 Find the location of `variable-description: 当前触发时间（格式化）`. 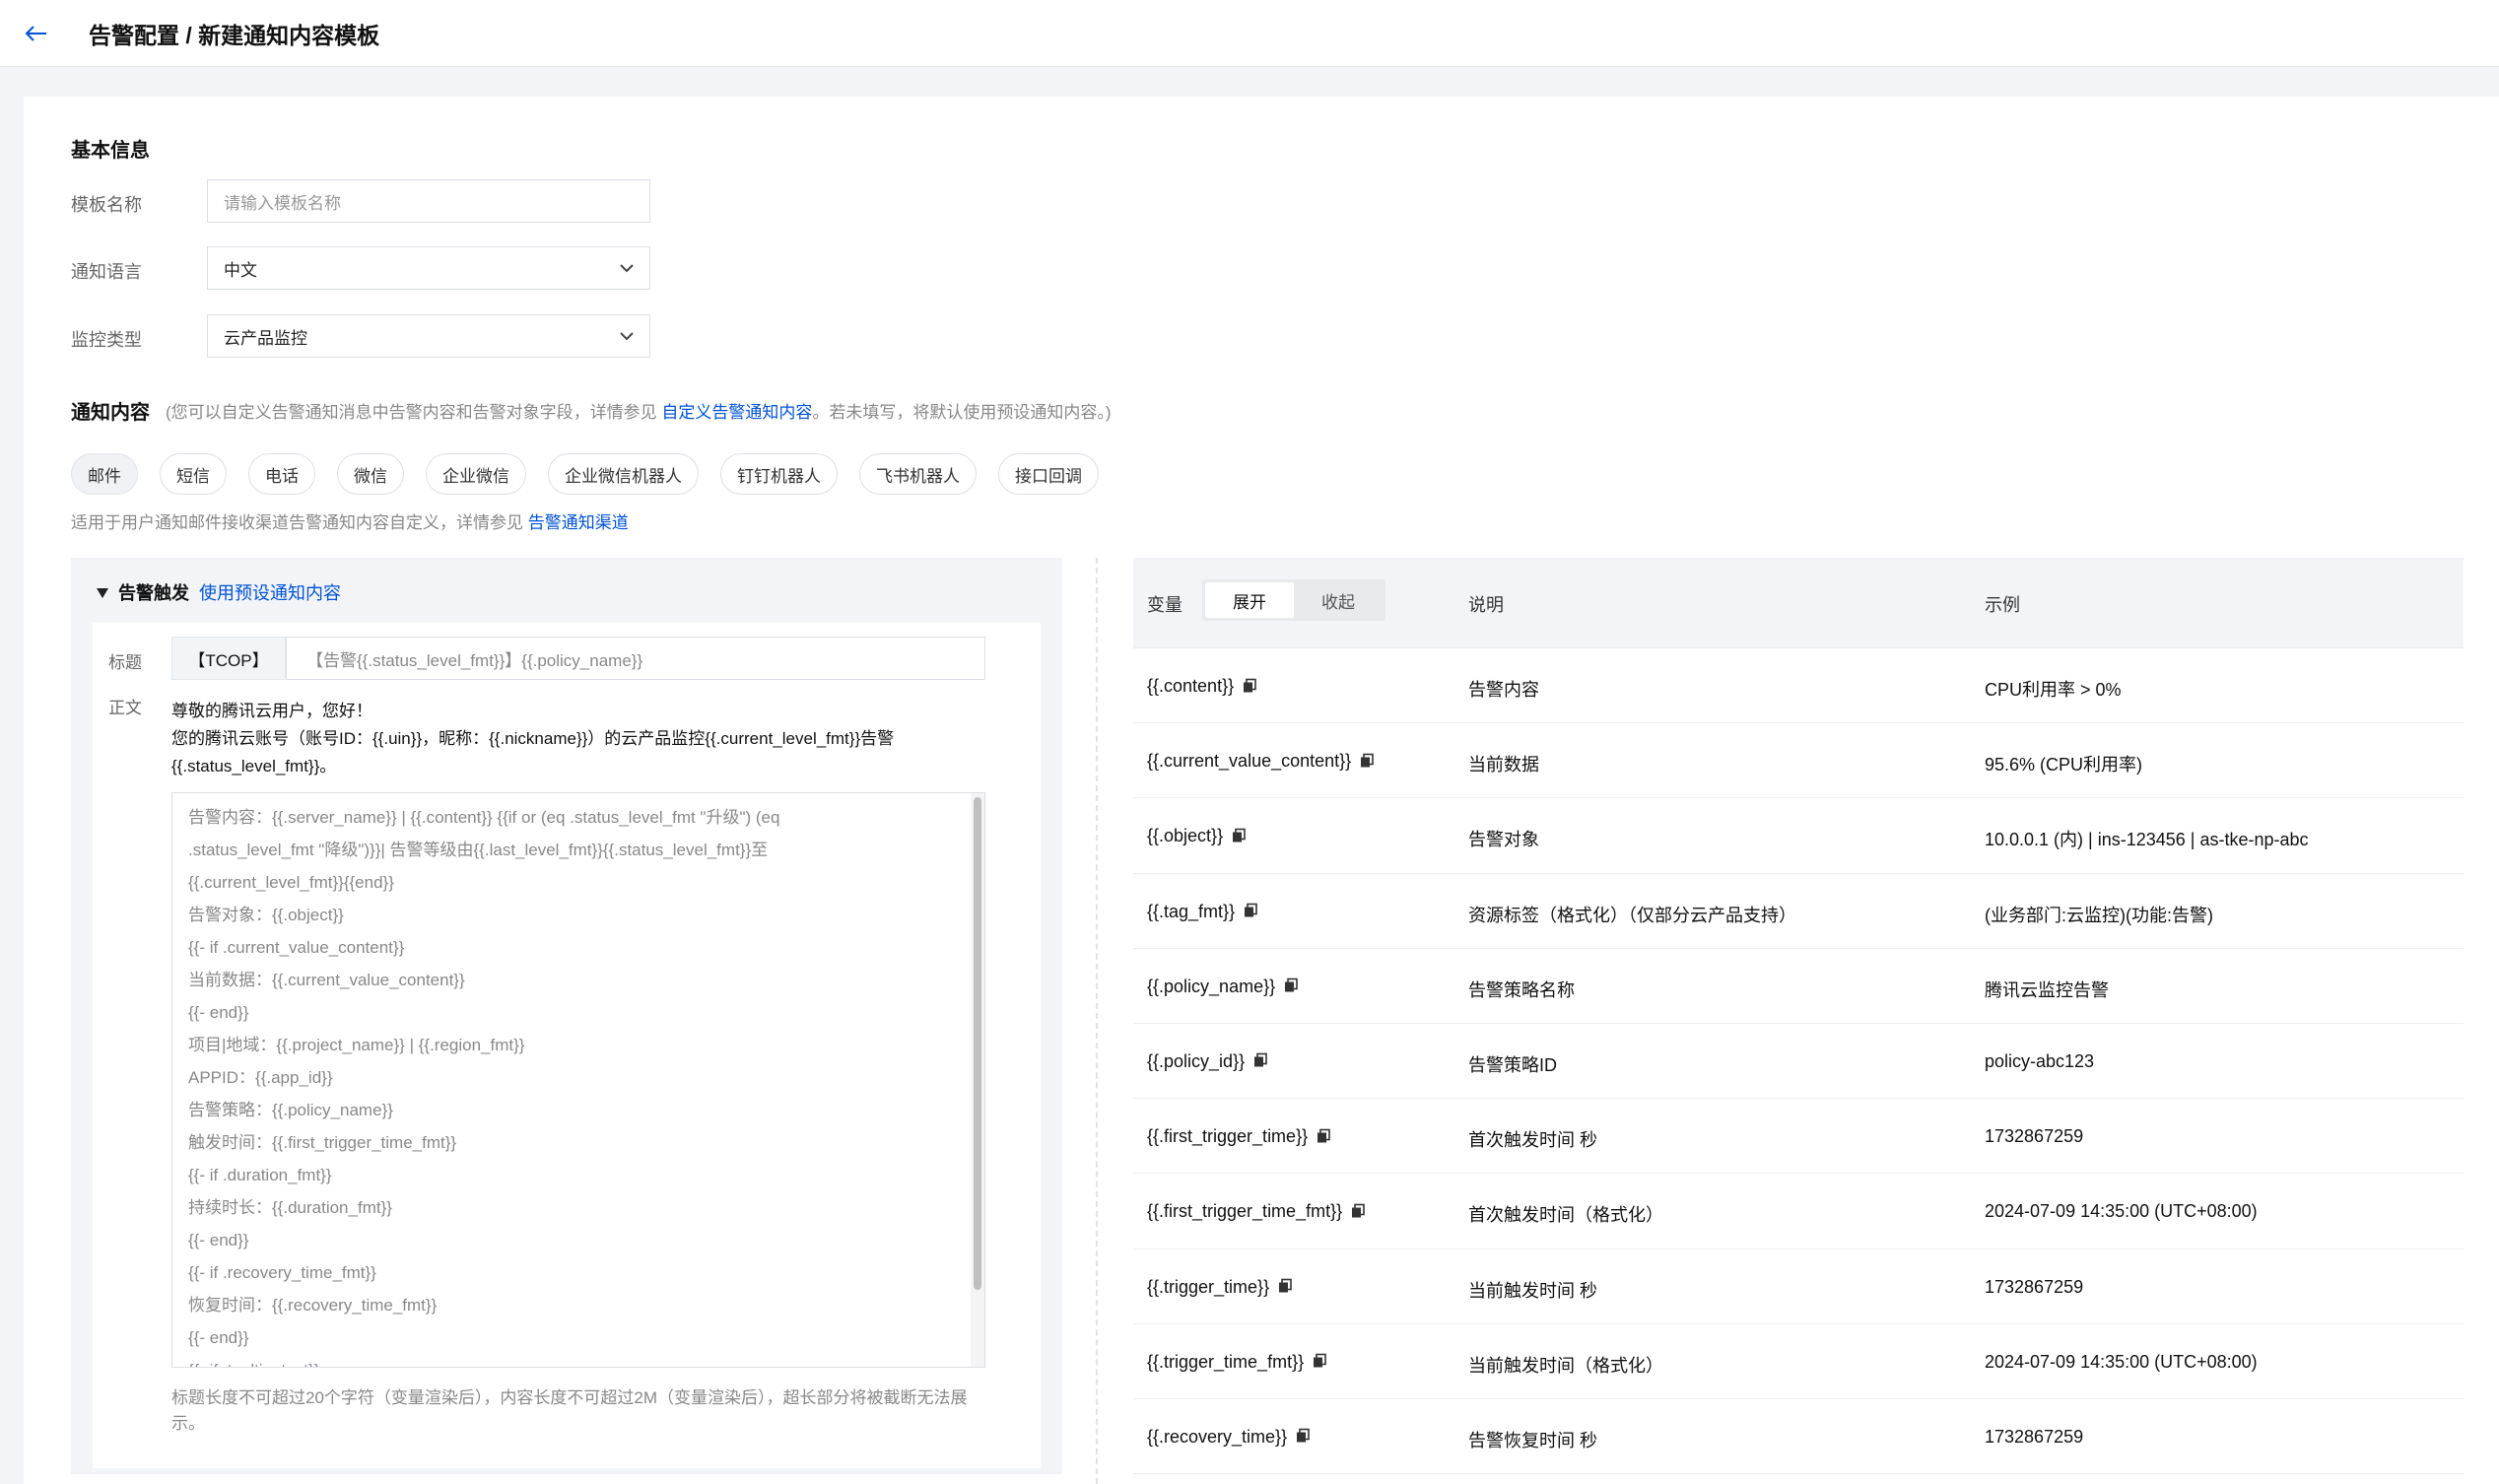

variable-description: 当前触发时间（格式化） is located at coordinates (1565, 1365).